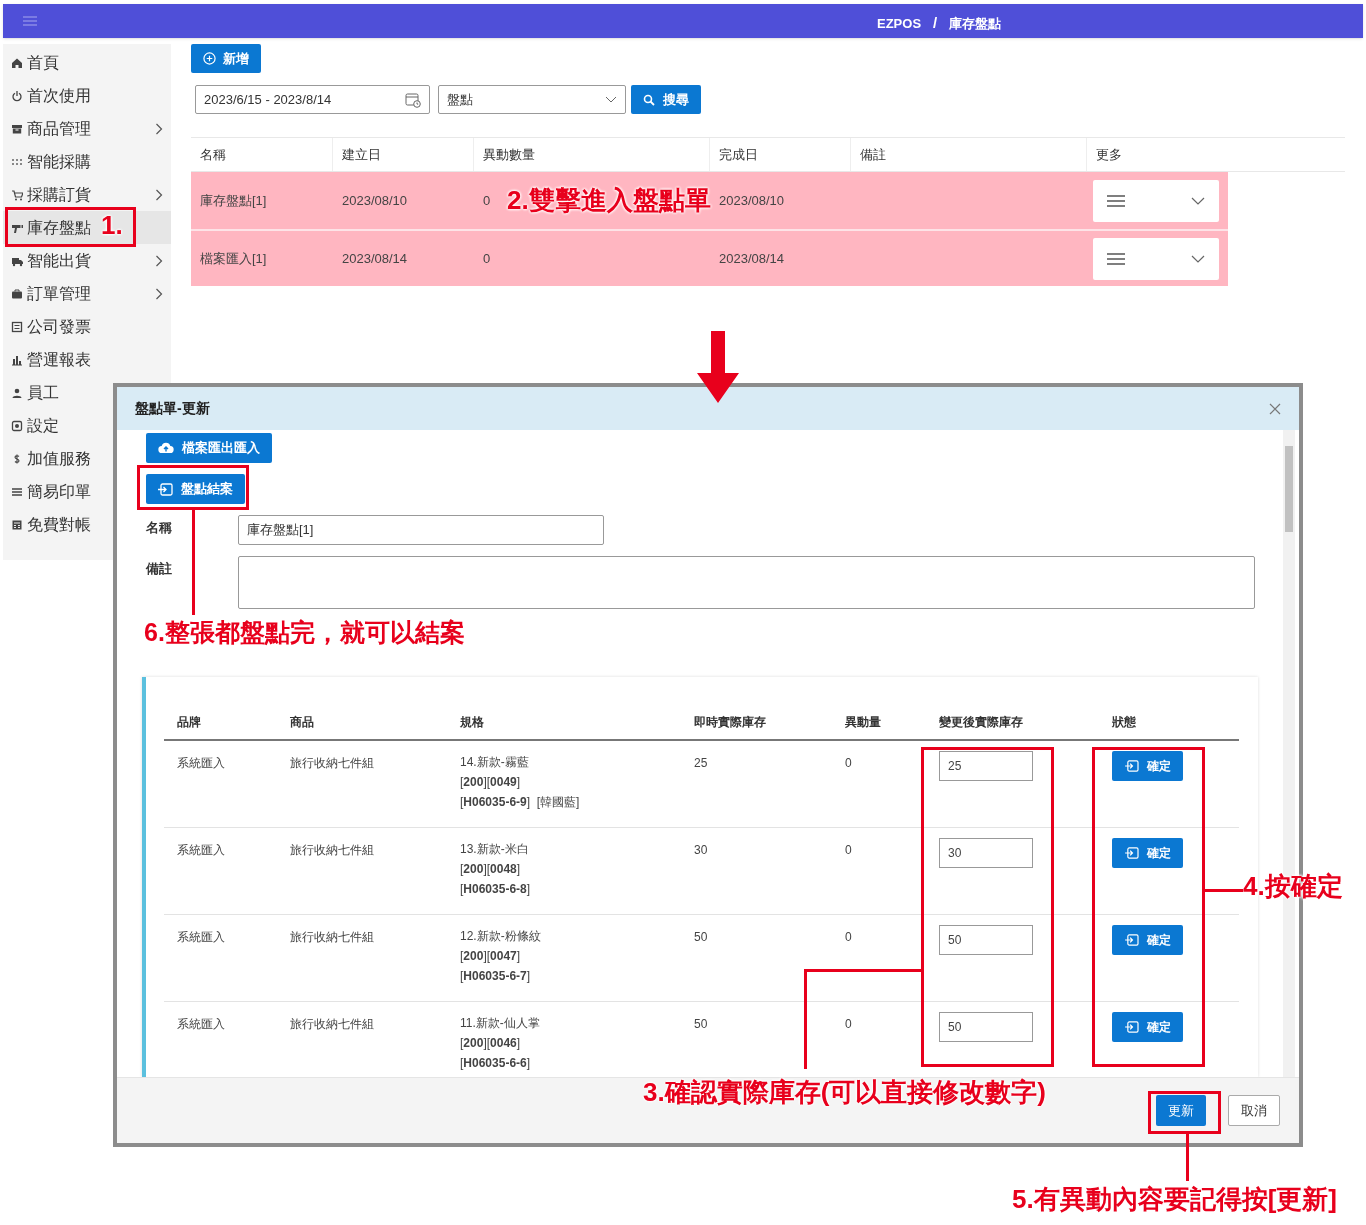 This screenshot has width=1366, height=1225. What do you see at coordinates (87, 128) in the screenshot?
I see `sidebar-item: 商品管理` at bounding box center [87, 128].